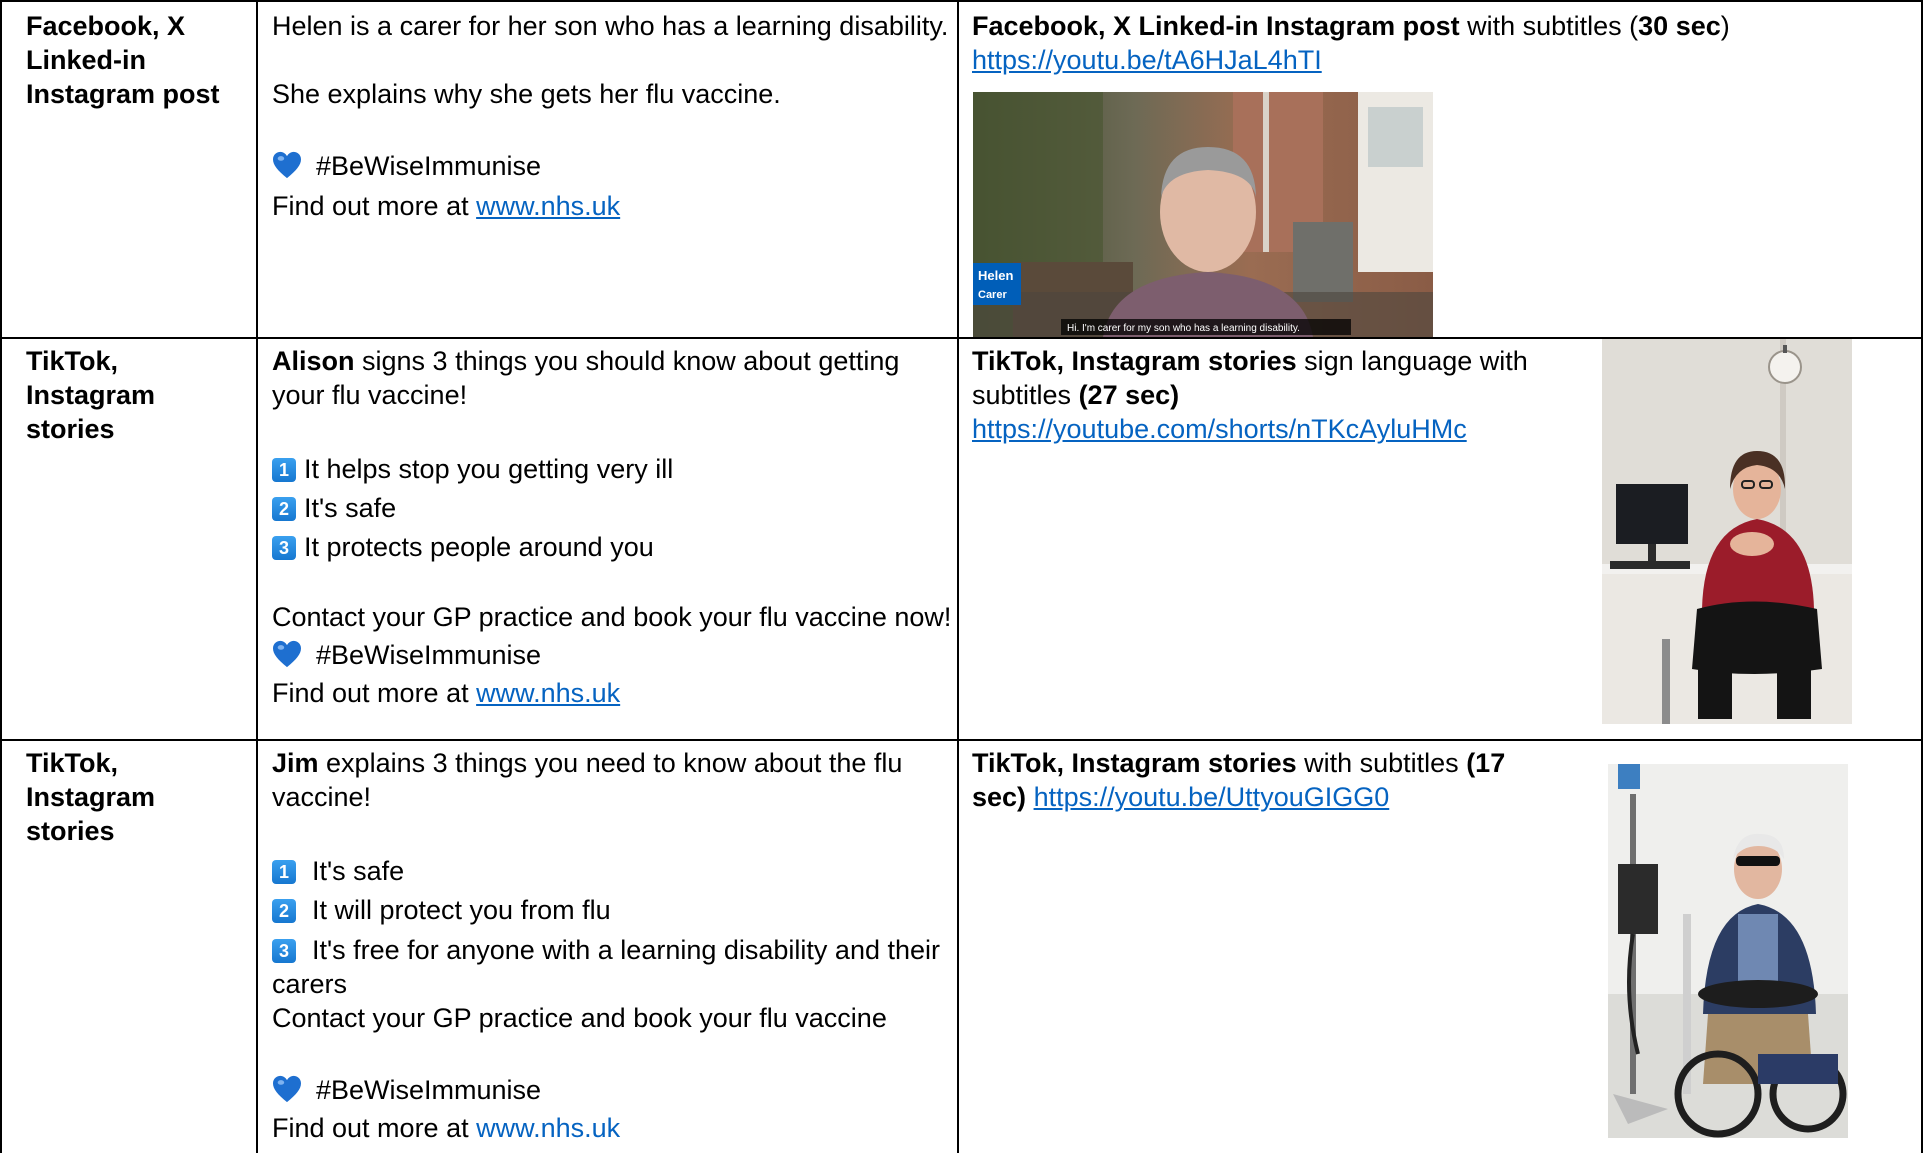 The image size is (1923, 1153). I want to click on asset-duration: 30 sec, so click(1679, 26).